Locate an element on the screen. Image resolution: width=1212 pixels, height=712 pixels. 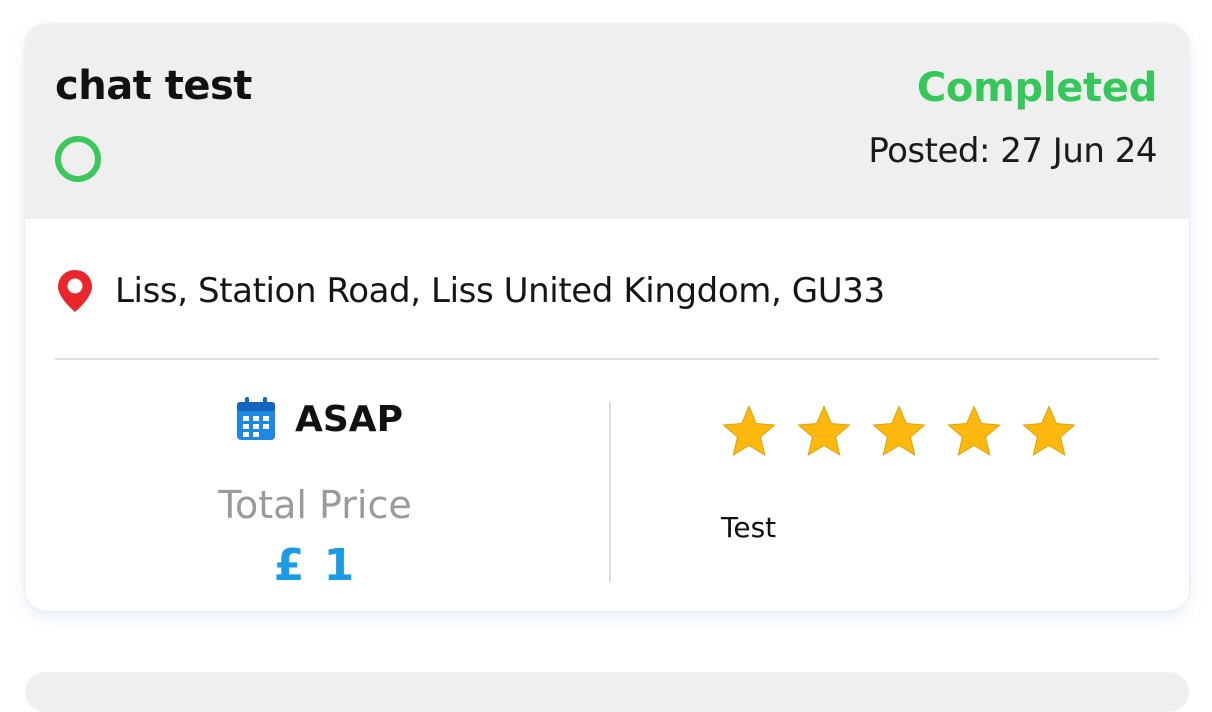
total-price-value: £ 1 is located at coordinates (315, 565).